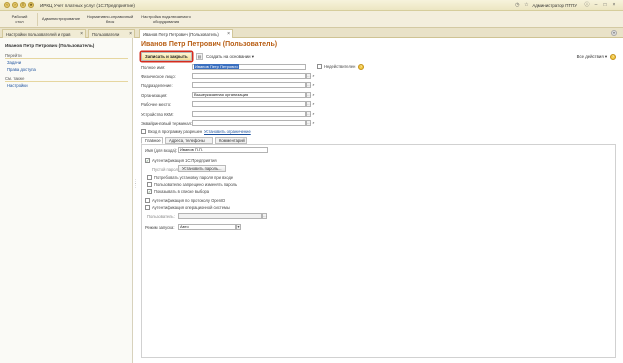  Describe the element at coordinates (189, 200) in the screenshot. I see `openid-label: Аутентификация по протоколу OpenID` at that location.